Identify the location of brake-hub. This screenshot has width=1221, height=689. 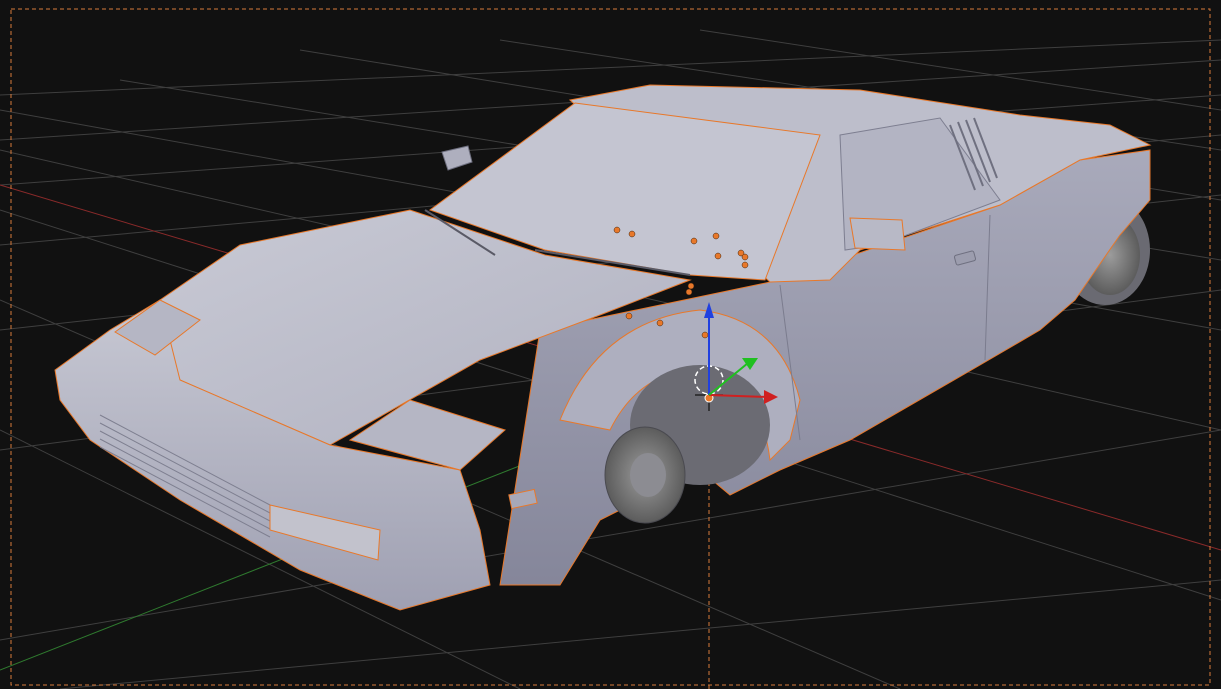
(648, 475).